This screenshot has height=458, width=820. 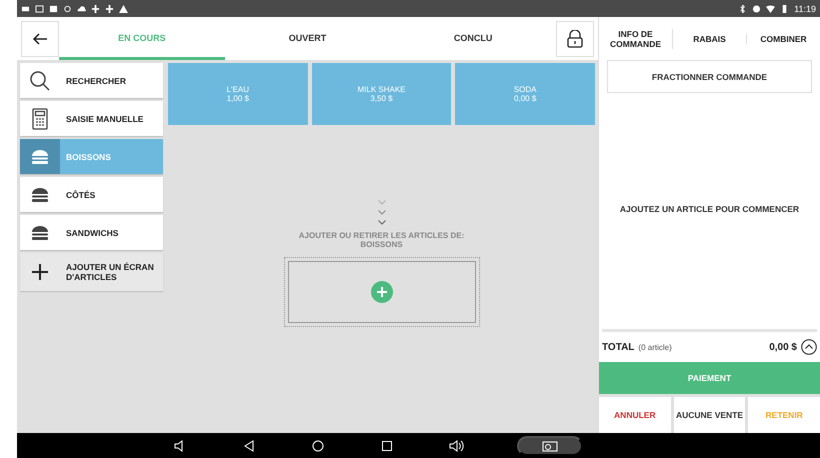 What do you see at coordinates (91, 194) in the screenshot?
I see `category-item: CÔTÉS` at bounding box center [91, 194].